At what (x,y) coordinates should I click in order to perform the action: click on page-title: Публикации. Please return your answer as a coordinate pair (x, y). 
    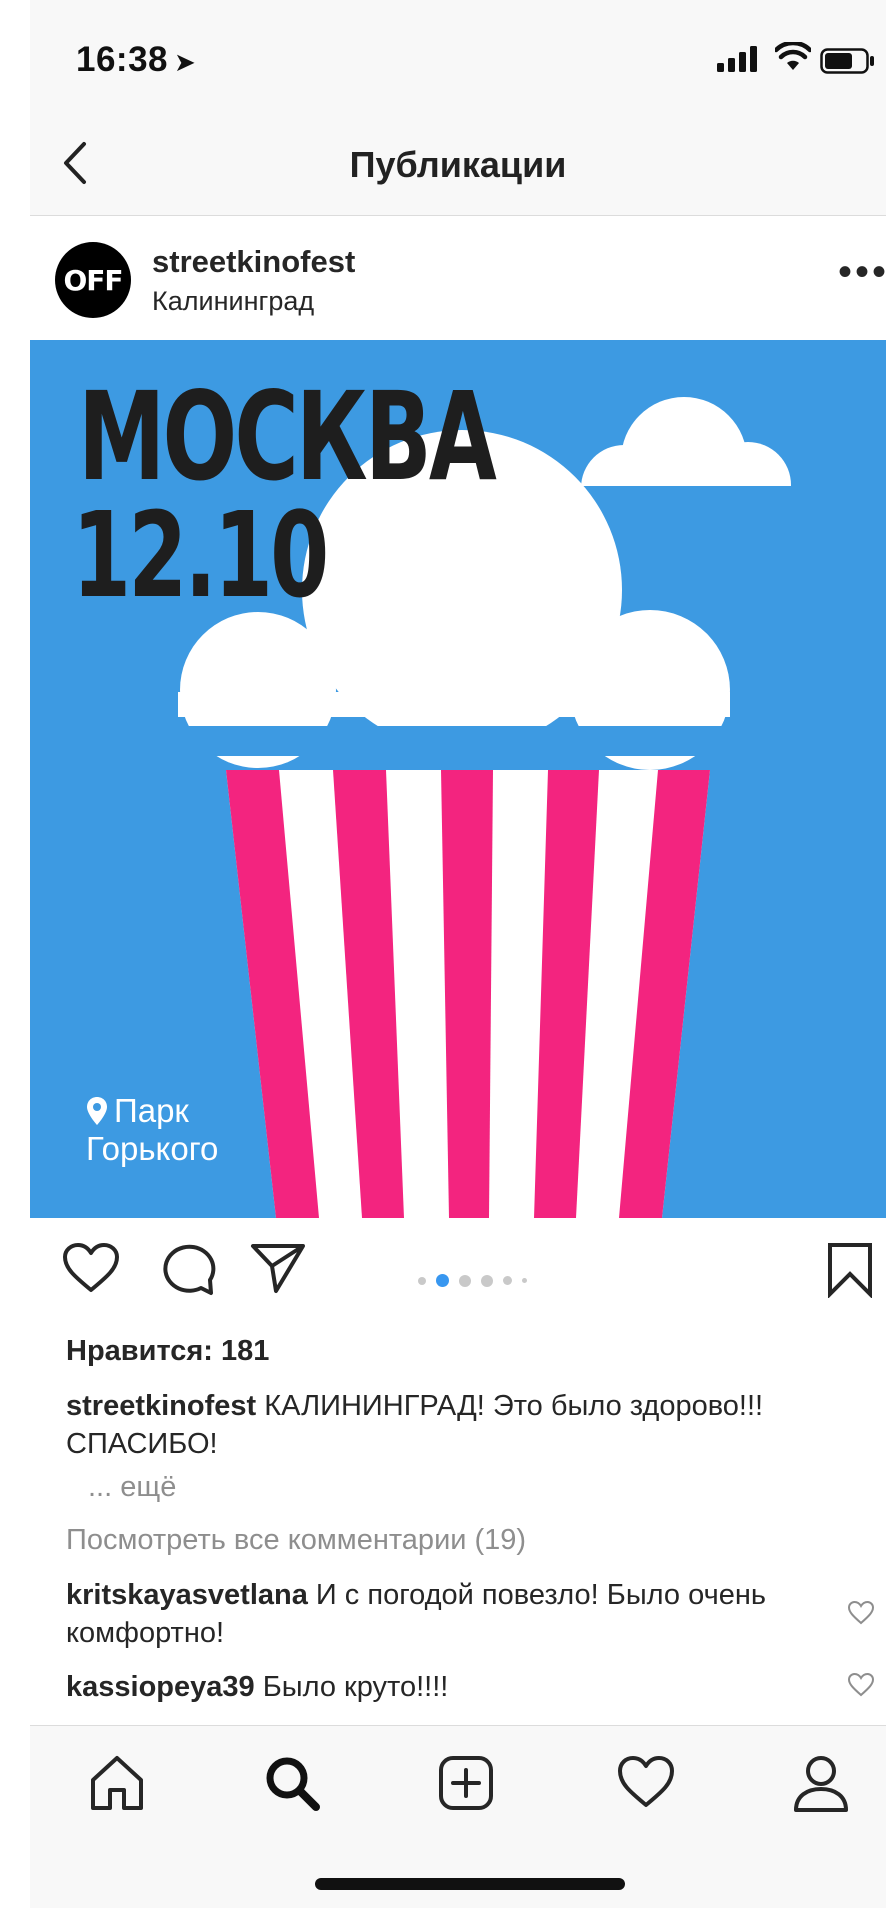
    Looking at the image, I should click on (458, 164).